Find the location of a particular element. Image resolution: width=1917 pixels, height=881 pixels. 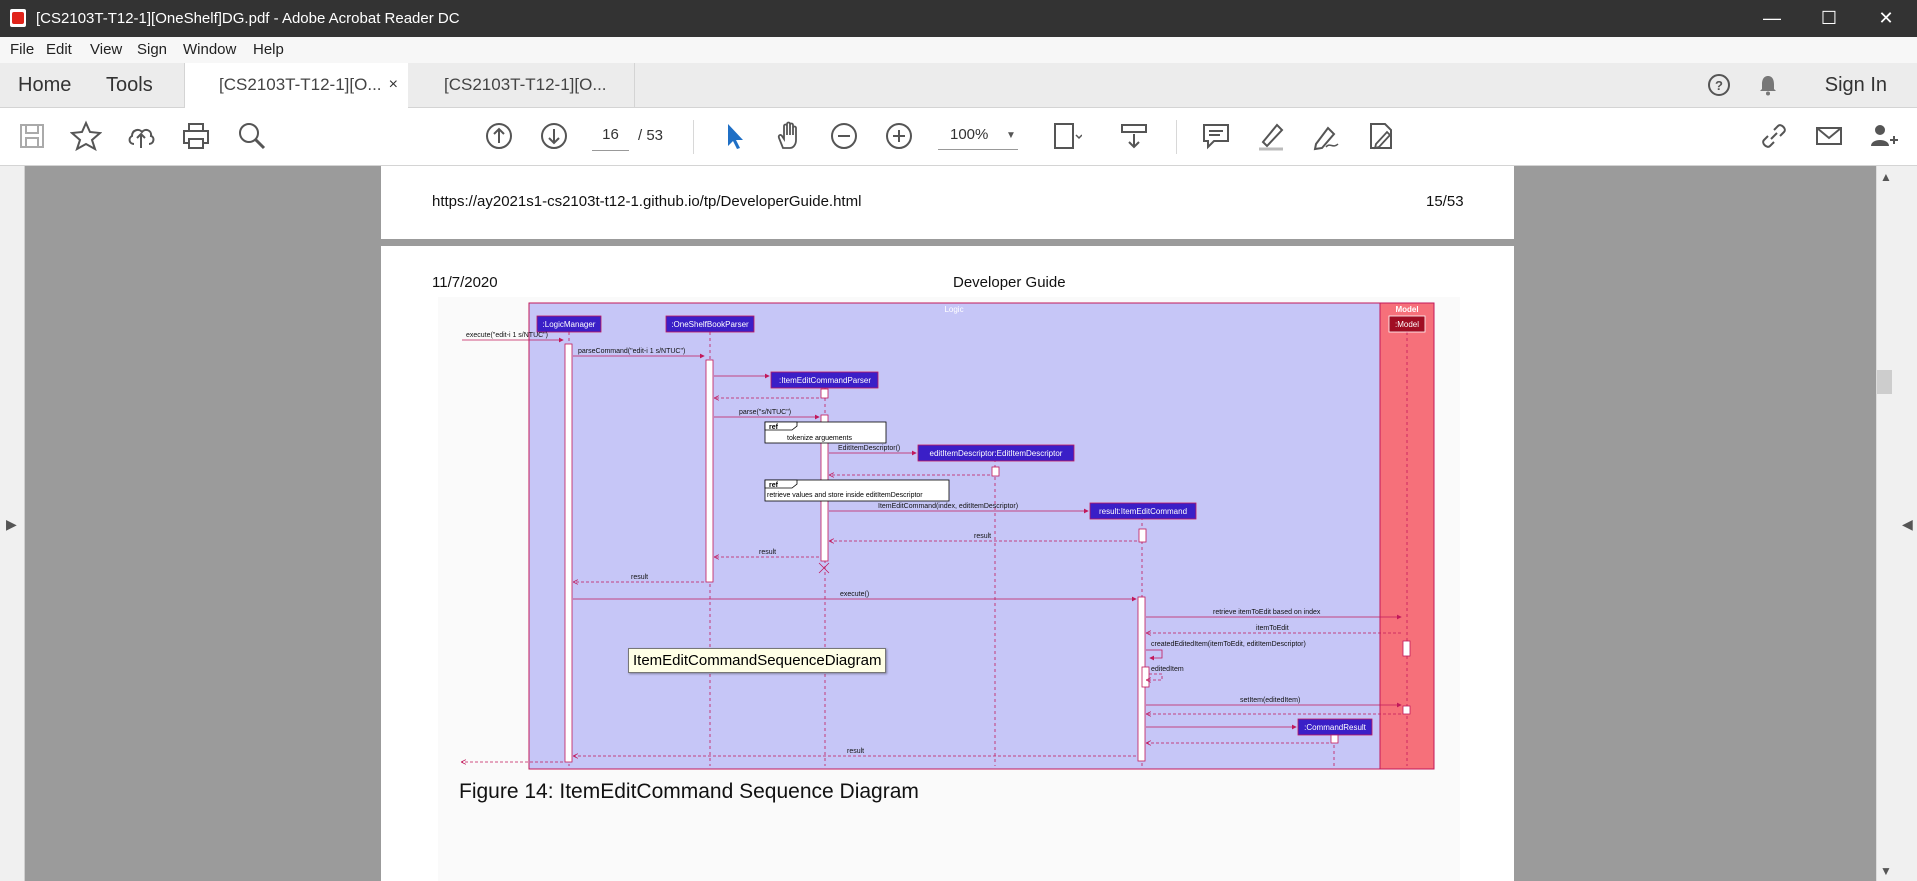

expand-left-panel-icon: ▶ is located at coordinates (11, 524).